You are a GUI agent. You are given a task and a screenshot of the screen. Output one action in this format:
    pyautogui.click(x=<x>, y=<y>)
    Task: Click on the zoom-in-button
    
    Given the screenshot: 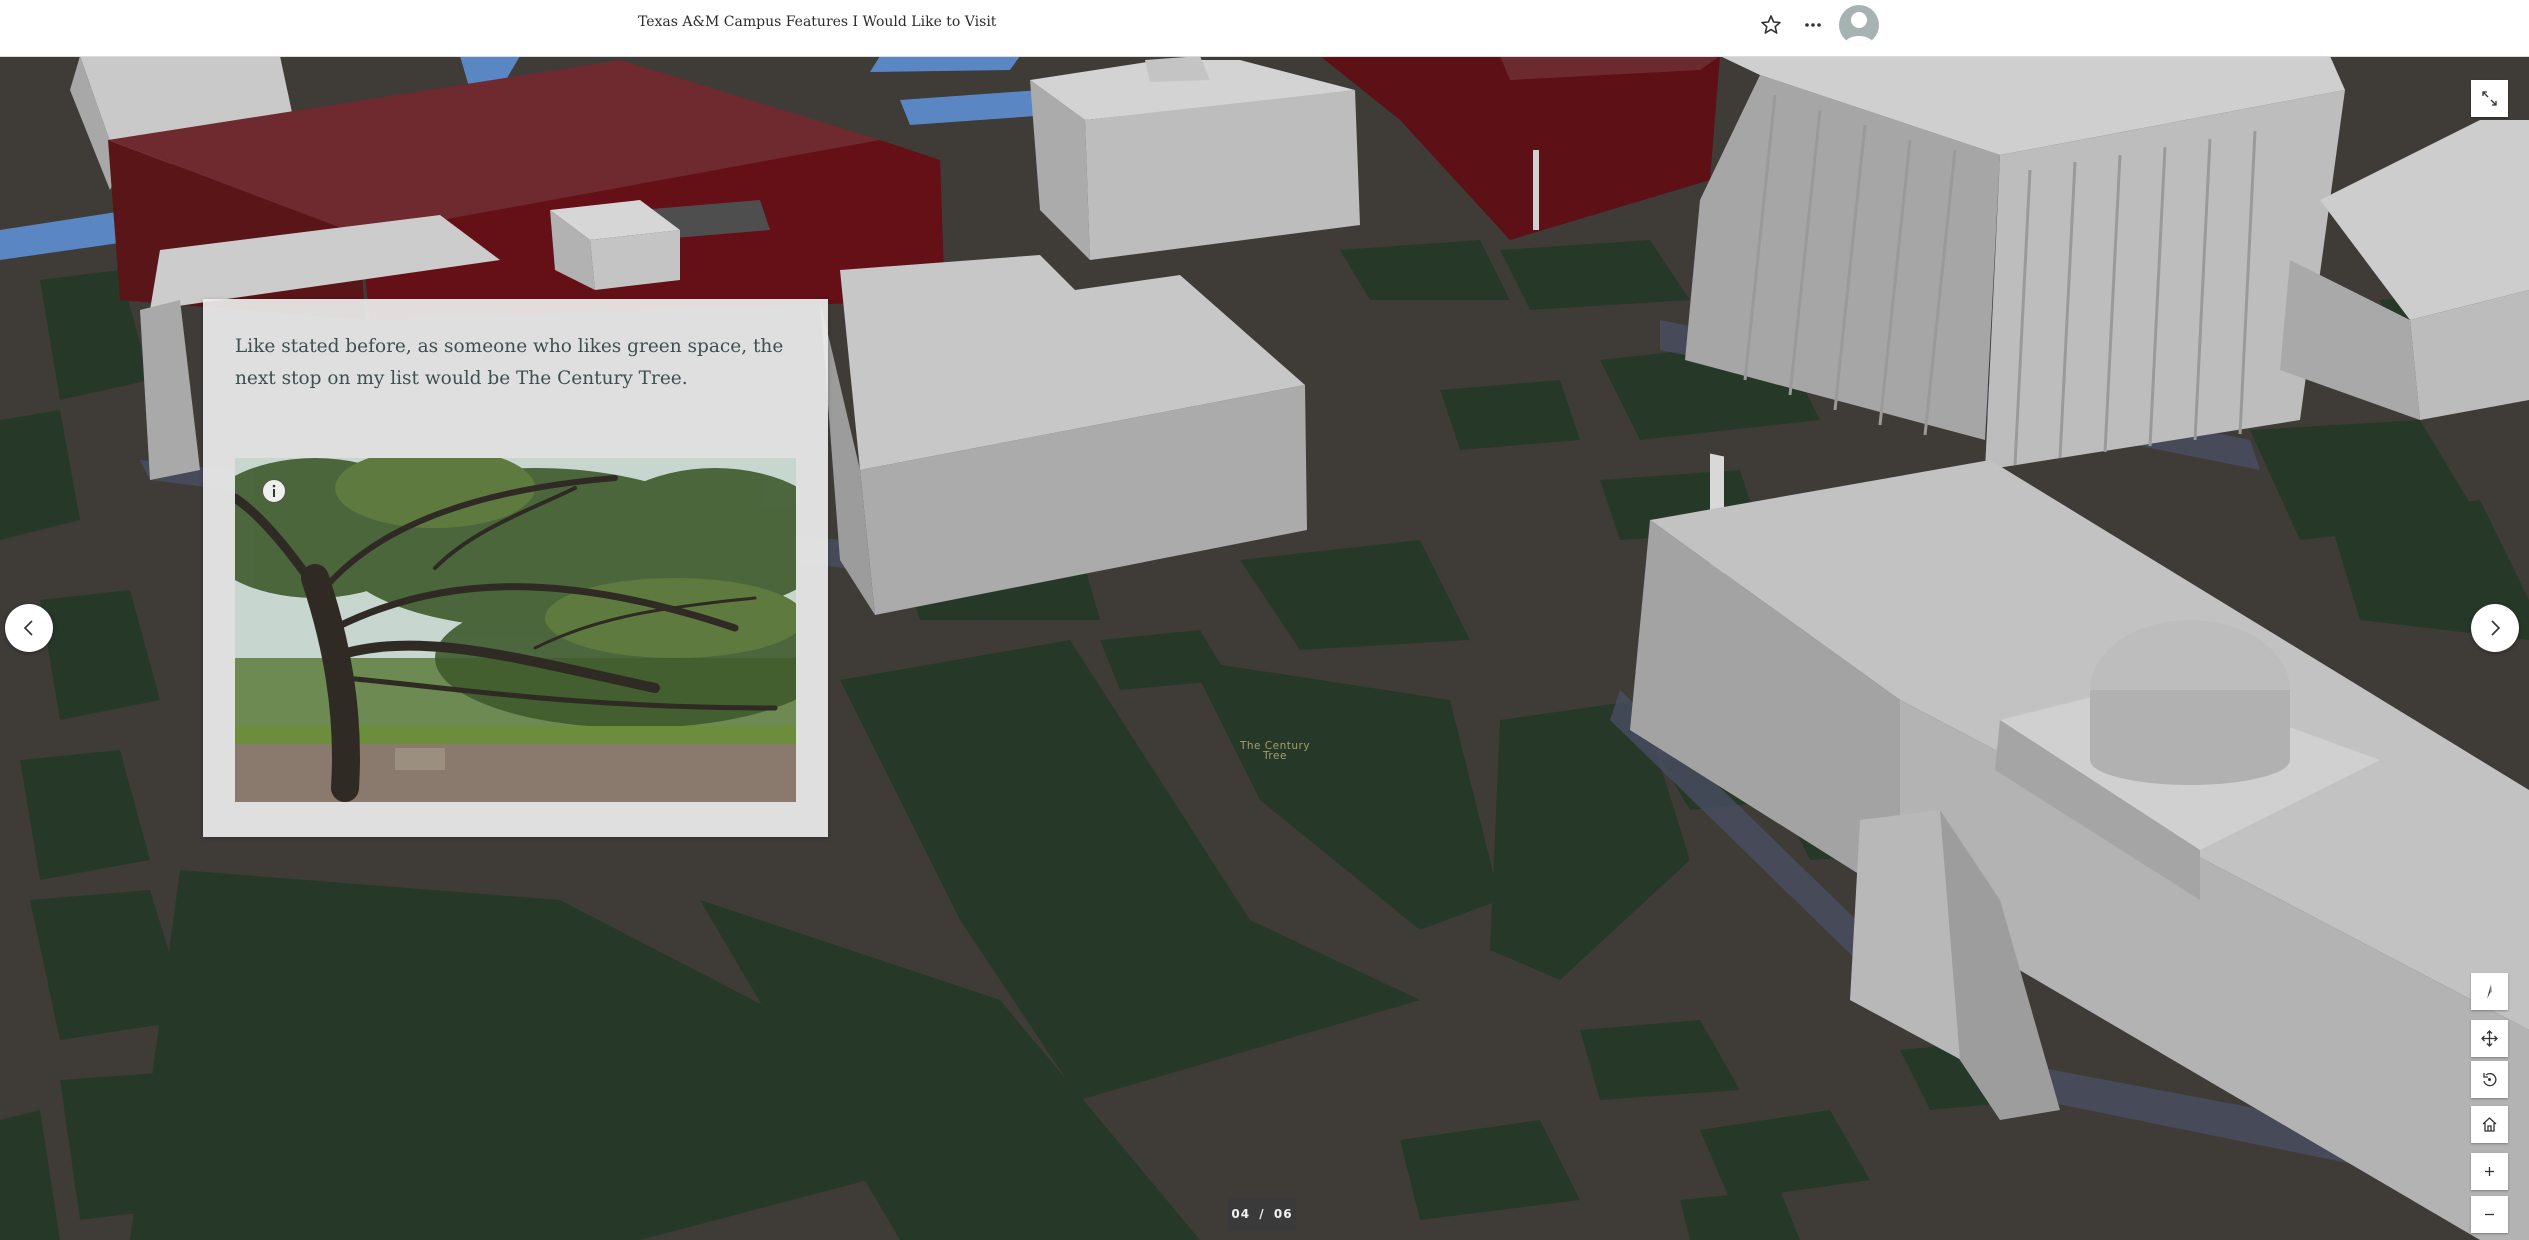 What is the action you would take?
    pyautogui.click(x=2489, y=1171)
    